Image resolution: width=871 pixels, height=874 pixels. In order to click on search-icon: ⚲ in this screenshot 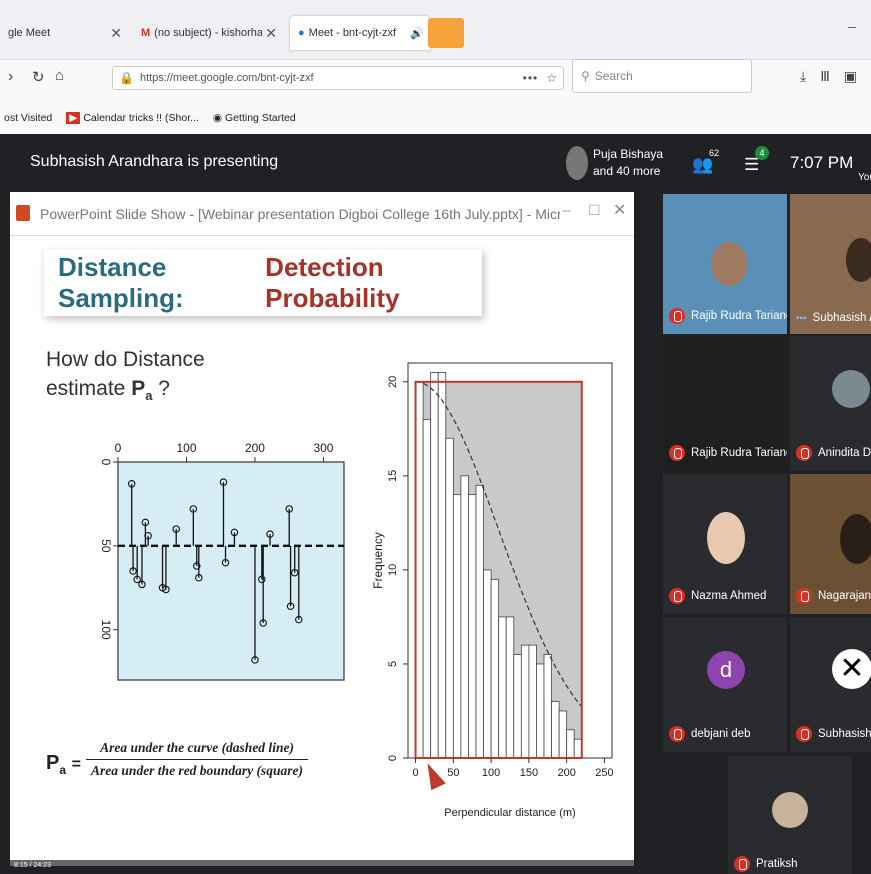, I will do `click(585, 76)`.